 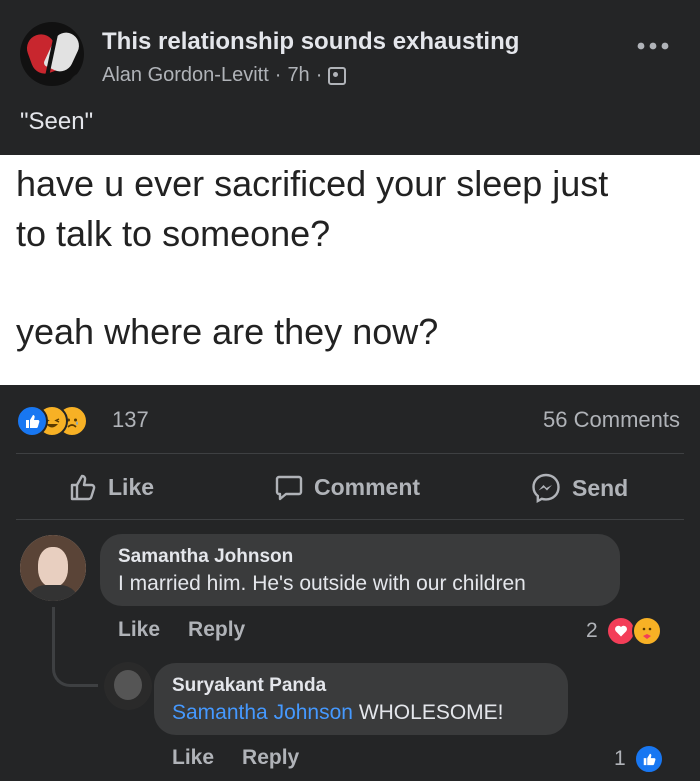 I want to click on post-meta: Alan Gordon-Levitt · 7h ·, so click(x=224, y=75).